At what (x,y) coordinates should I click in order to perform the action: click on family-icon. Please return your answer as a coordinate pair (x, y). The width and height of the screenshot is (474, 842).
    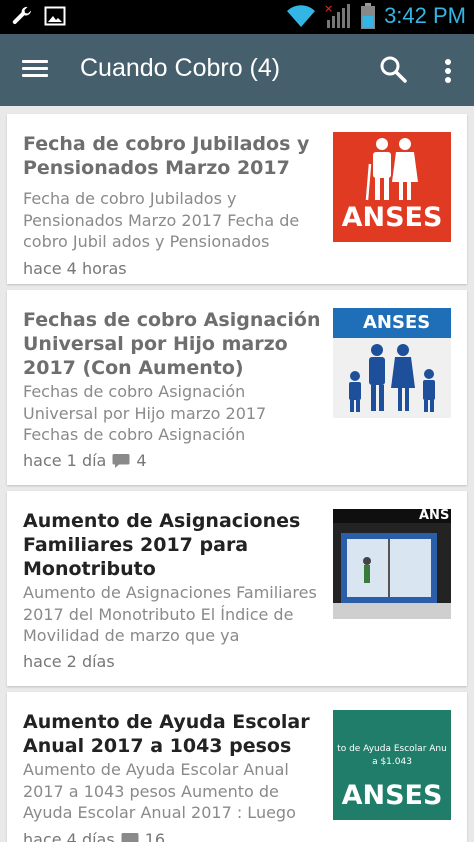
    Looking at the image, I should click on (392, 378).